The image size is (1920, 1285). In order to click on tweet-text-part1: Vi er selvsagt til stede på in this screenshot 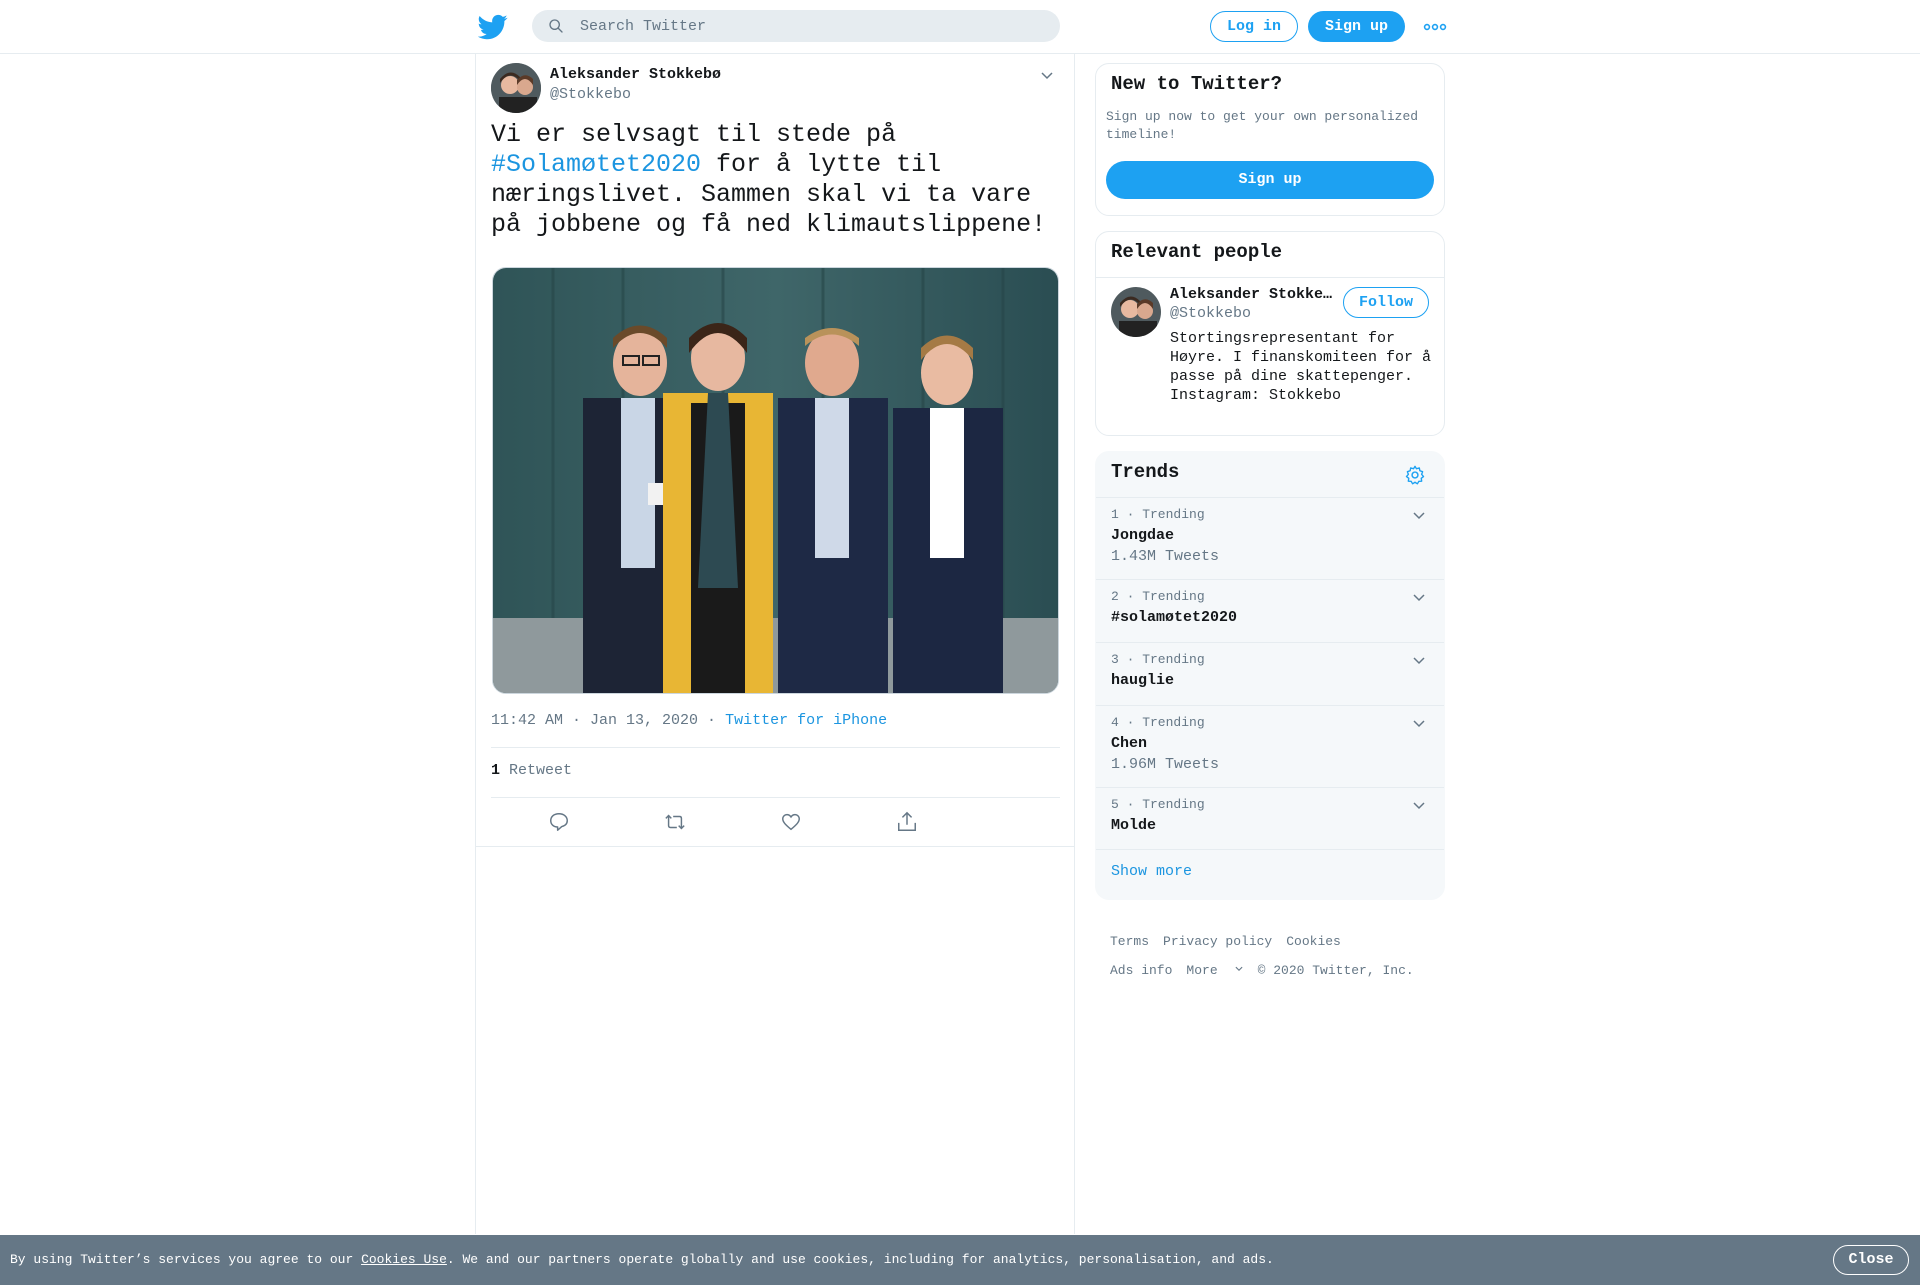, I will do `click(694, 134)`.